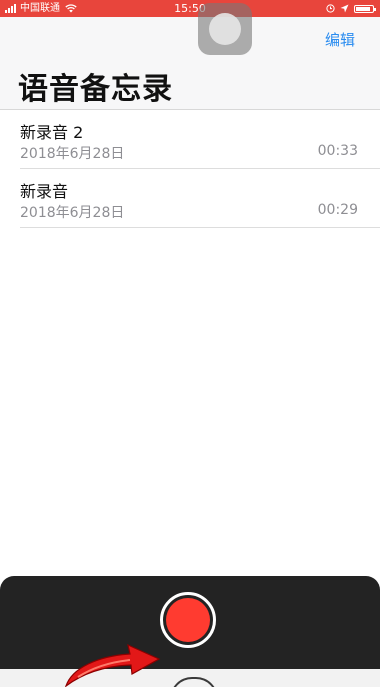 This screenshot has height=687, width=380. I want to click on battery-icon, so click(365, 8).